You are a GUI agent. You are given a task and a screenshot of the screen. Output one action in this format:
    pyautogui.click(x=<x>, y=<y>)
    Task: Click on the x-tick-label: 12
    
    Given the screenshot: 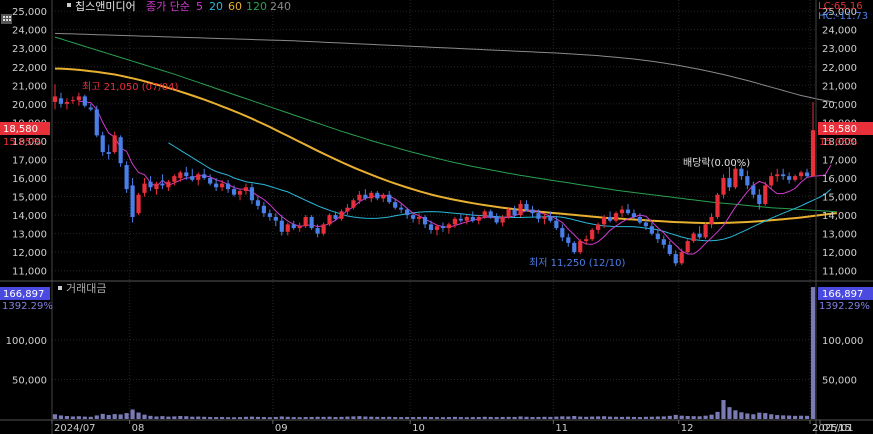 What is the action you would take?
    pyautogui.click(x=687, y=428)
    